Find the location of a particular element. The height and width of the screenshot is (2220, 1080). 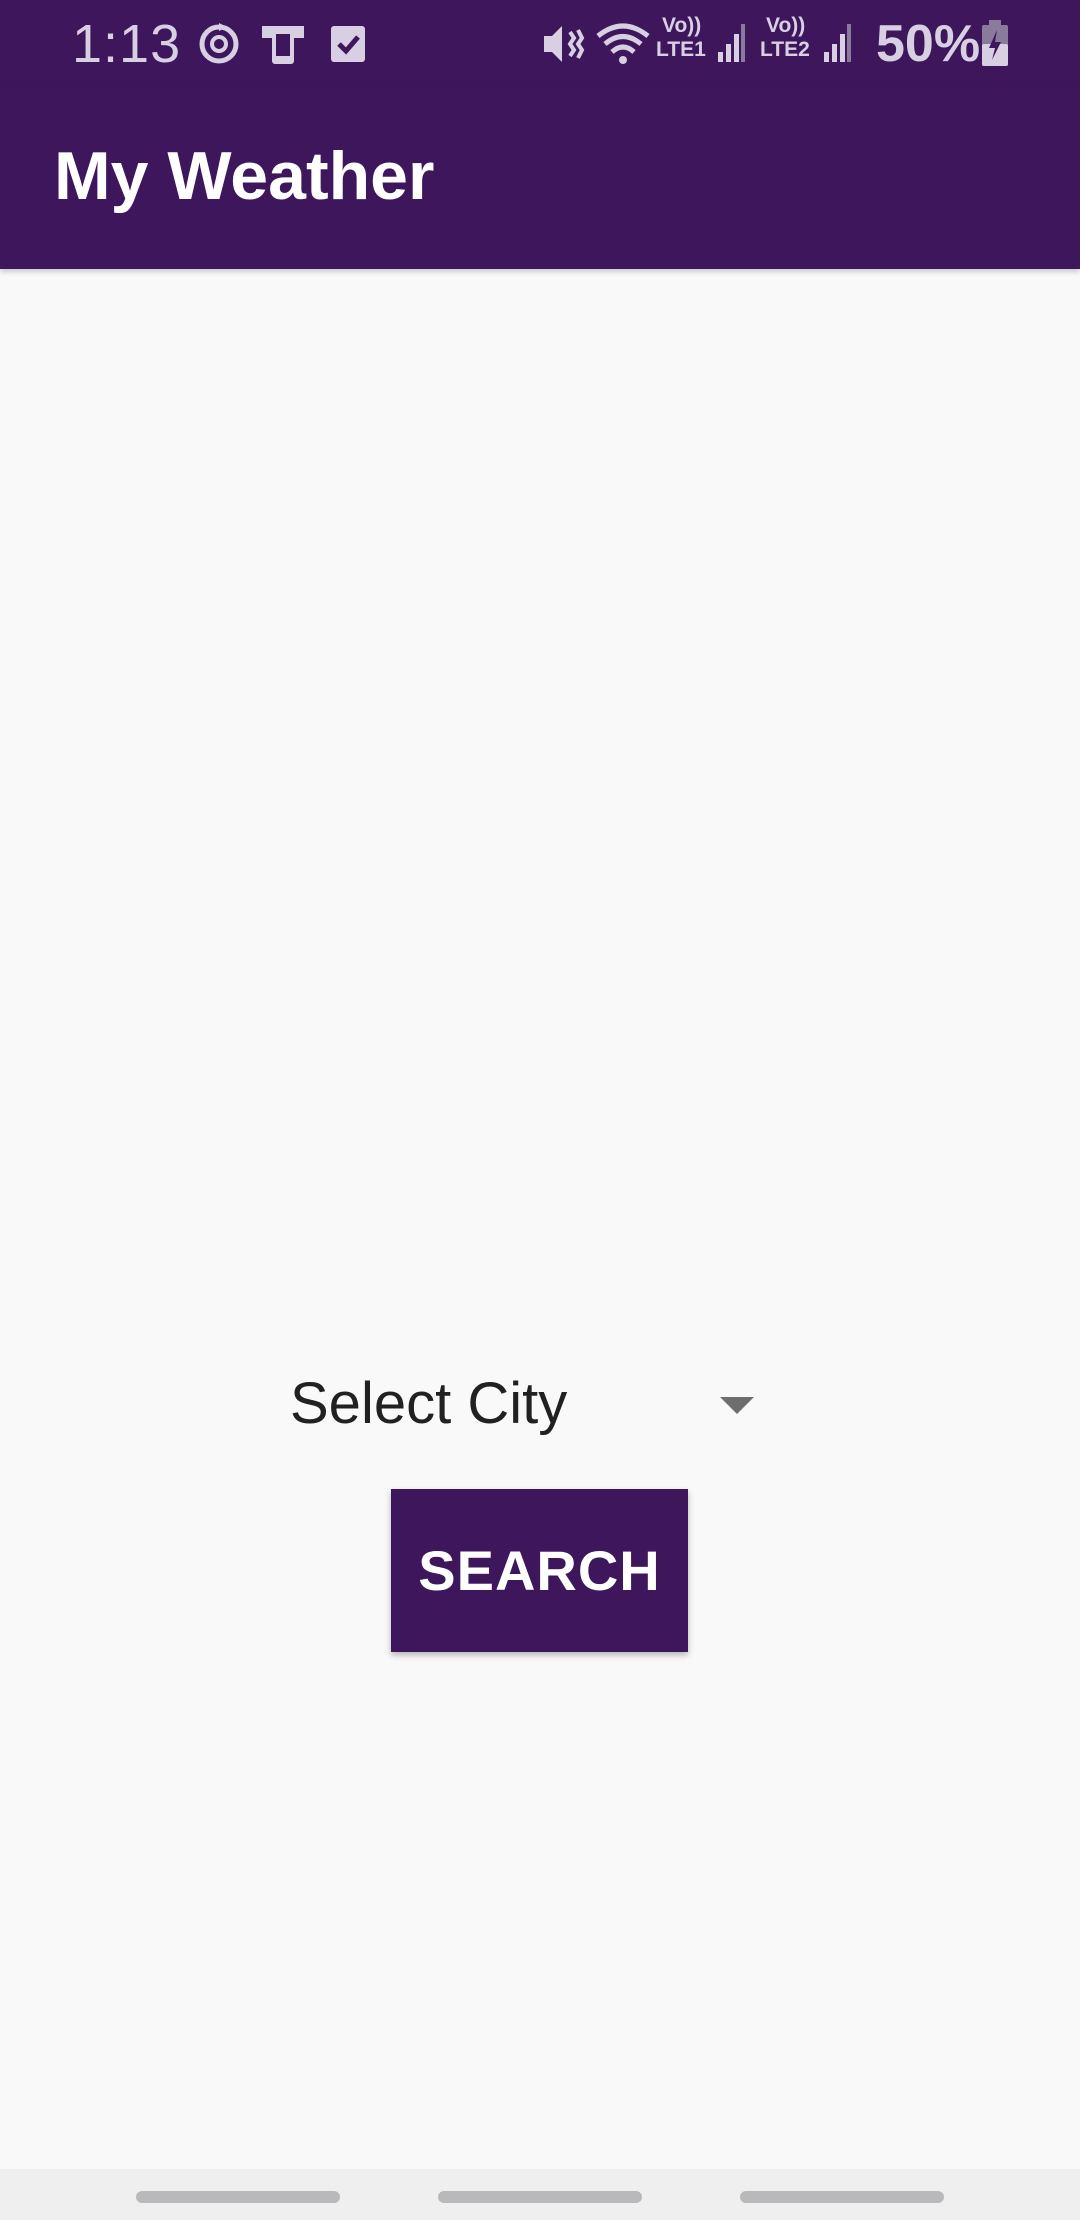

mute-vibrate-icon is located at coordinates (564, 44).